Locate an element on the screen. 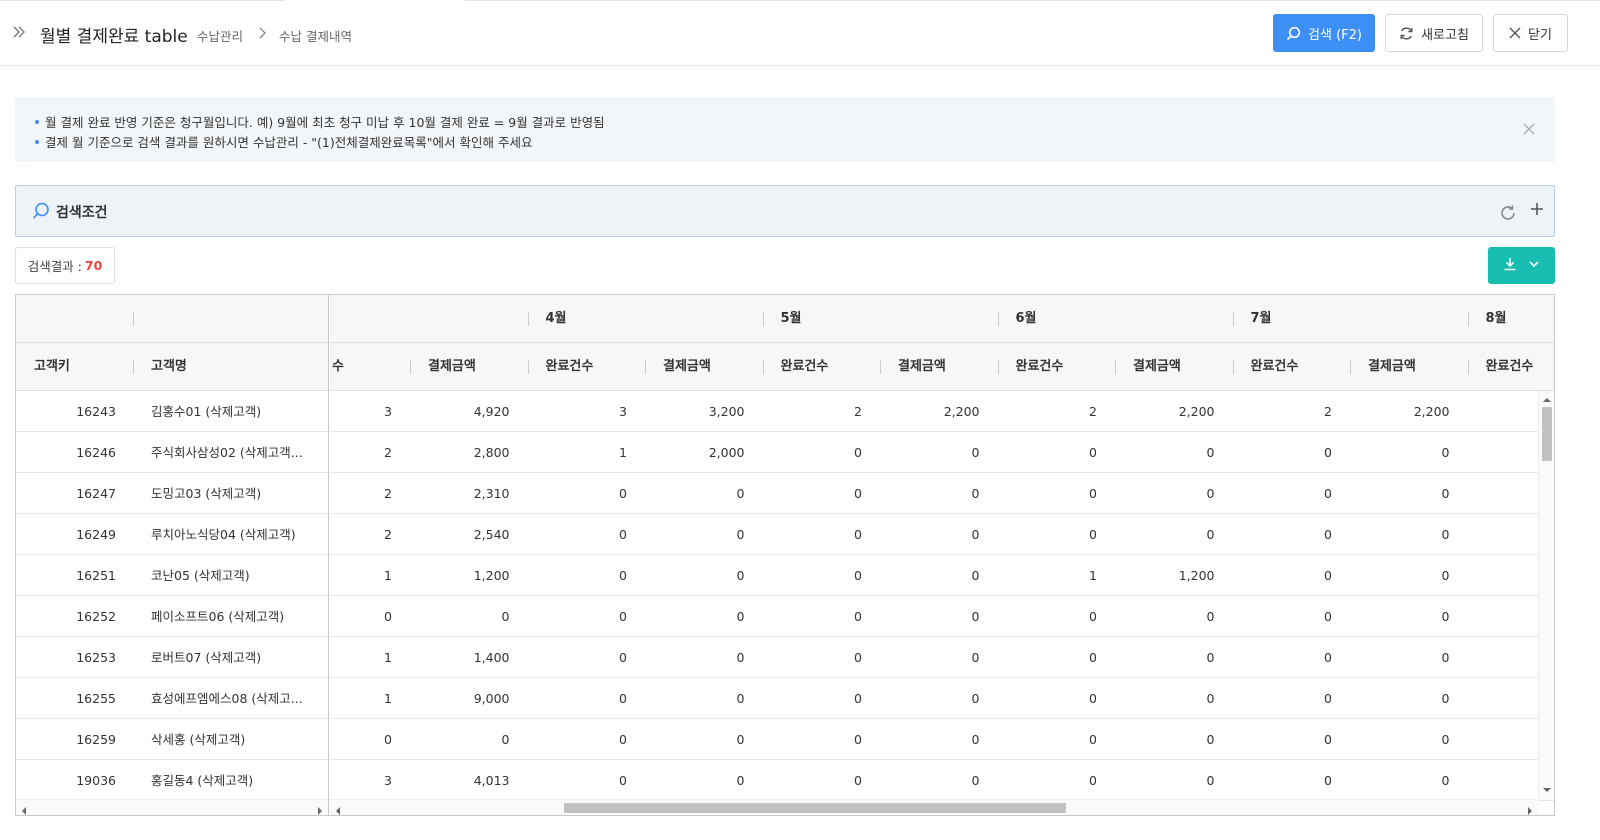 The width and height of the screenshot is (1600, 840). chevron-down-icon is located at coordinates (1534, 266).